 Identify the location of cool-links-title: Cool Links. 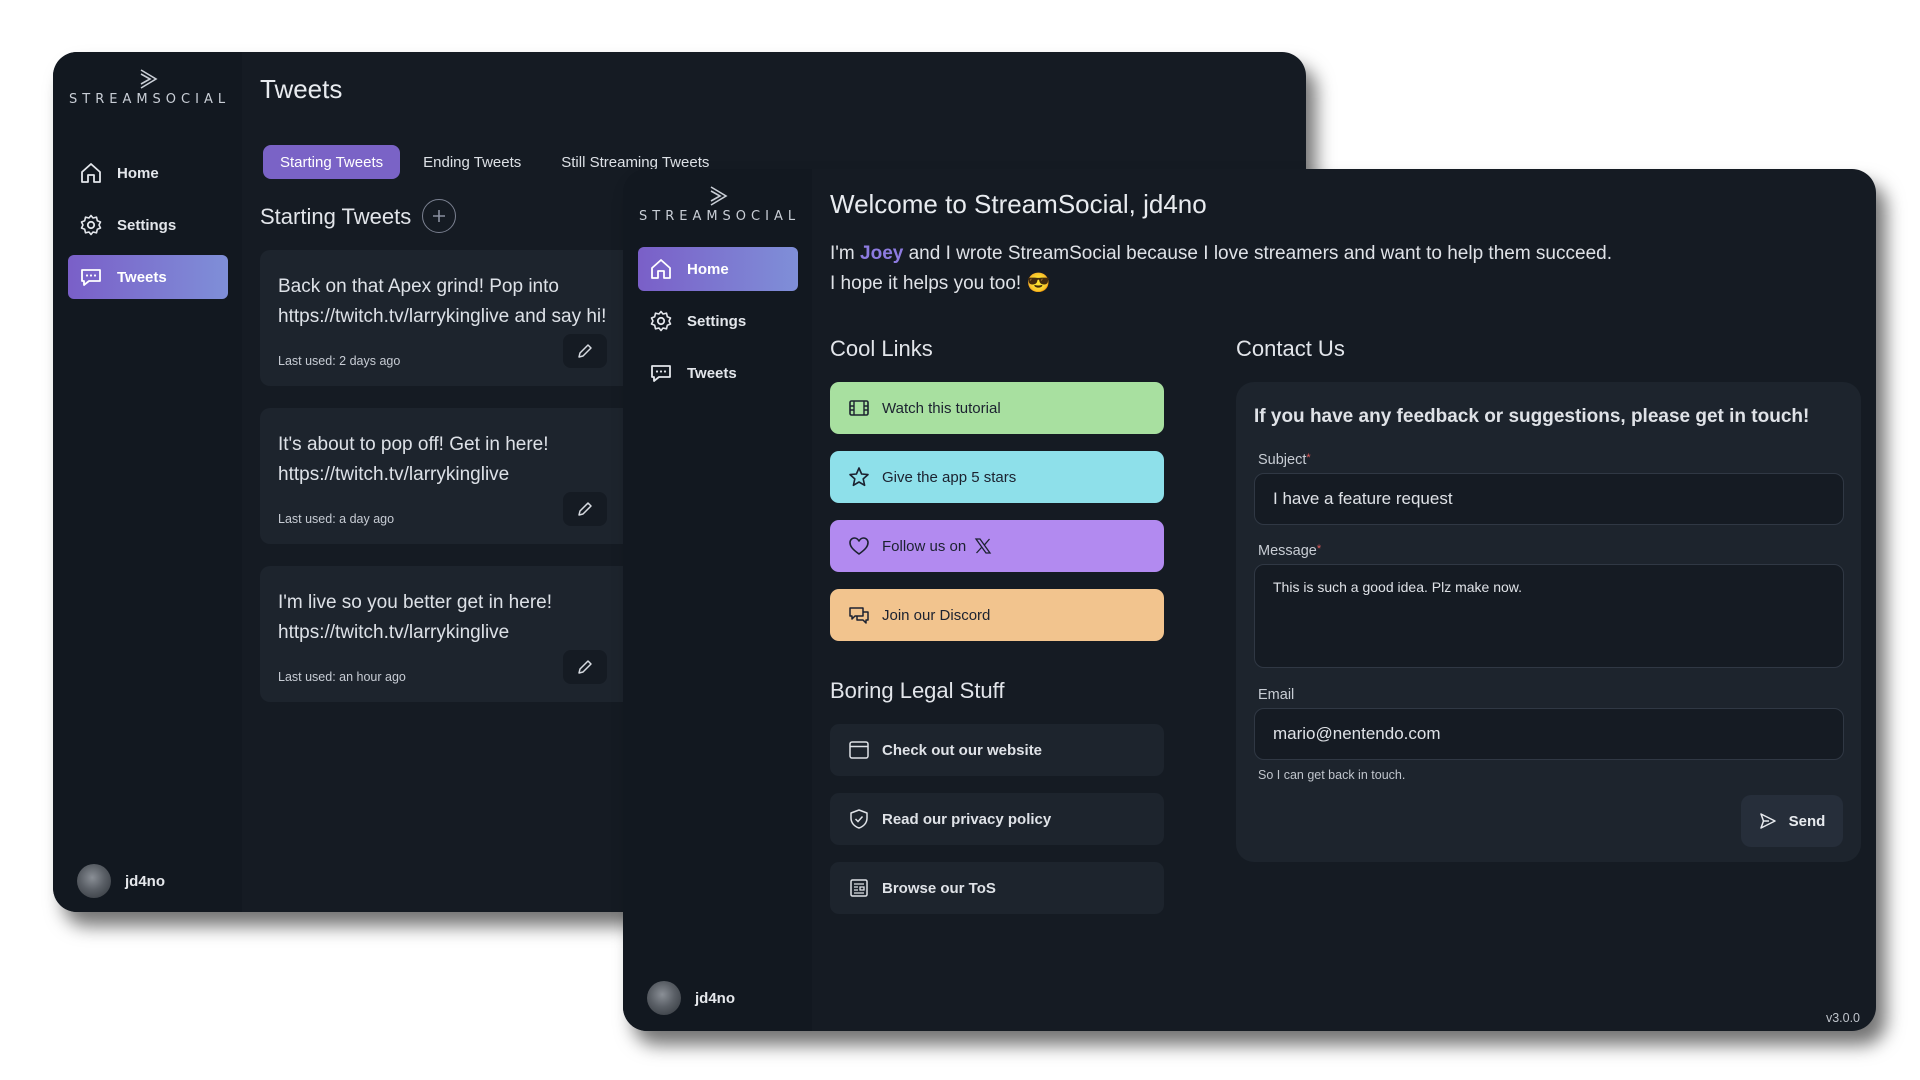
(881, 348).